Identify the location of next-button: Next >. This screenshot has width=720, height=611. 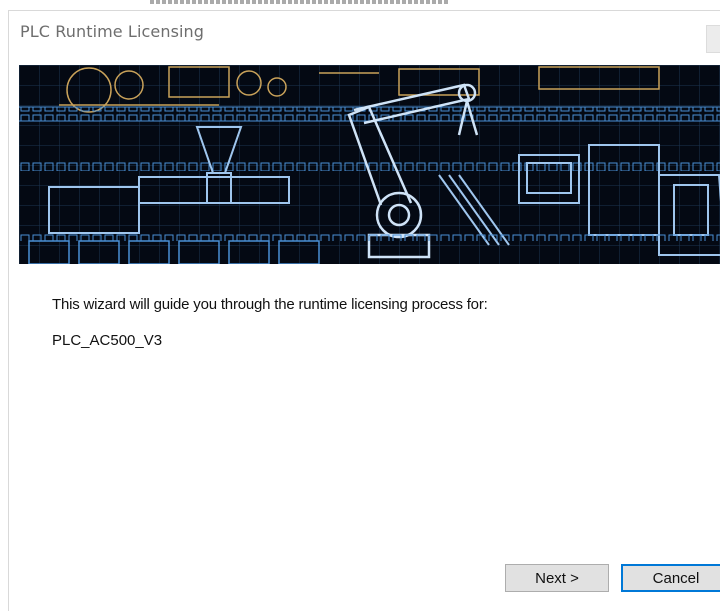
(557, 578).